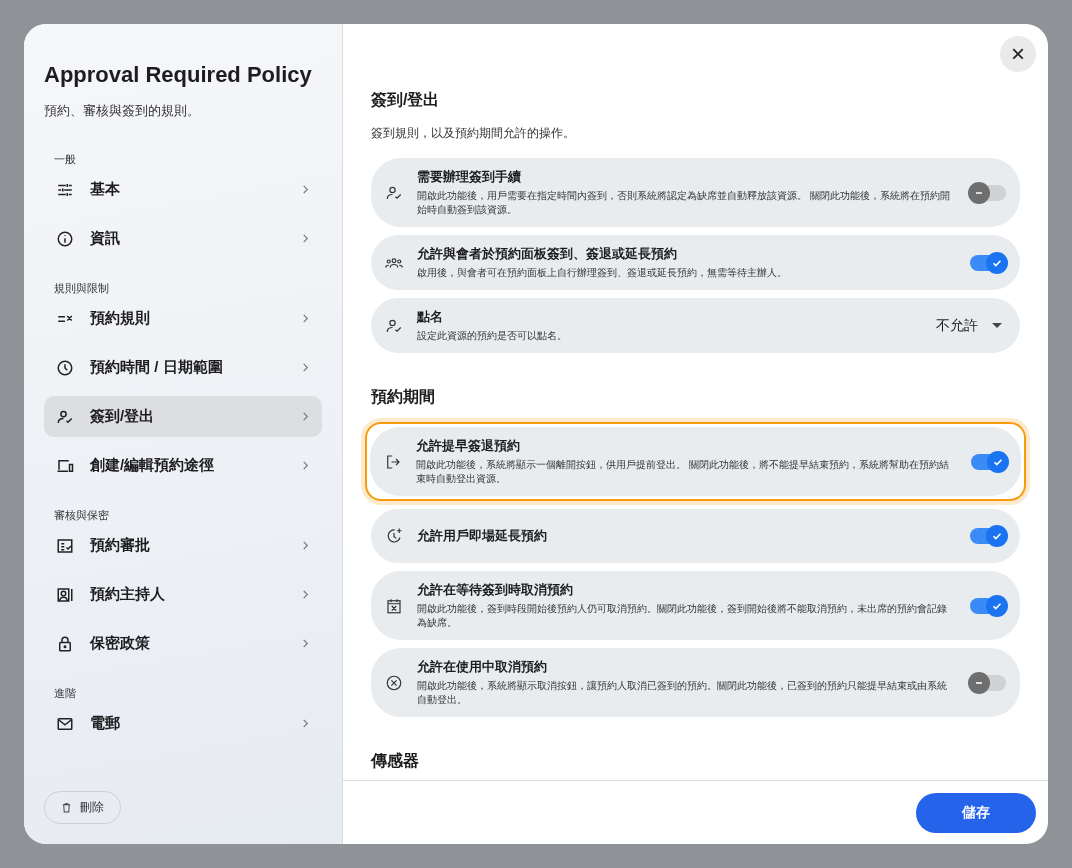 Image resolution: width=1072 pixels, height=868 pixels. I want to click on section-description: 簽到規則，以及預約期間允許的操作。, so click(473, 133).